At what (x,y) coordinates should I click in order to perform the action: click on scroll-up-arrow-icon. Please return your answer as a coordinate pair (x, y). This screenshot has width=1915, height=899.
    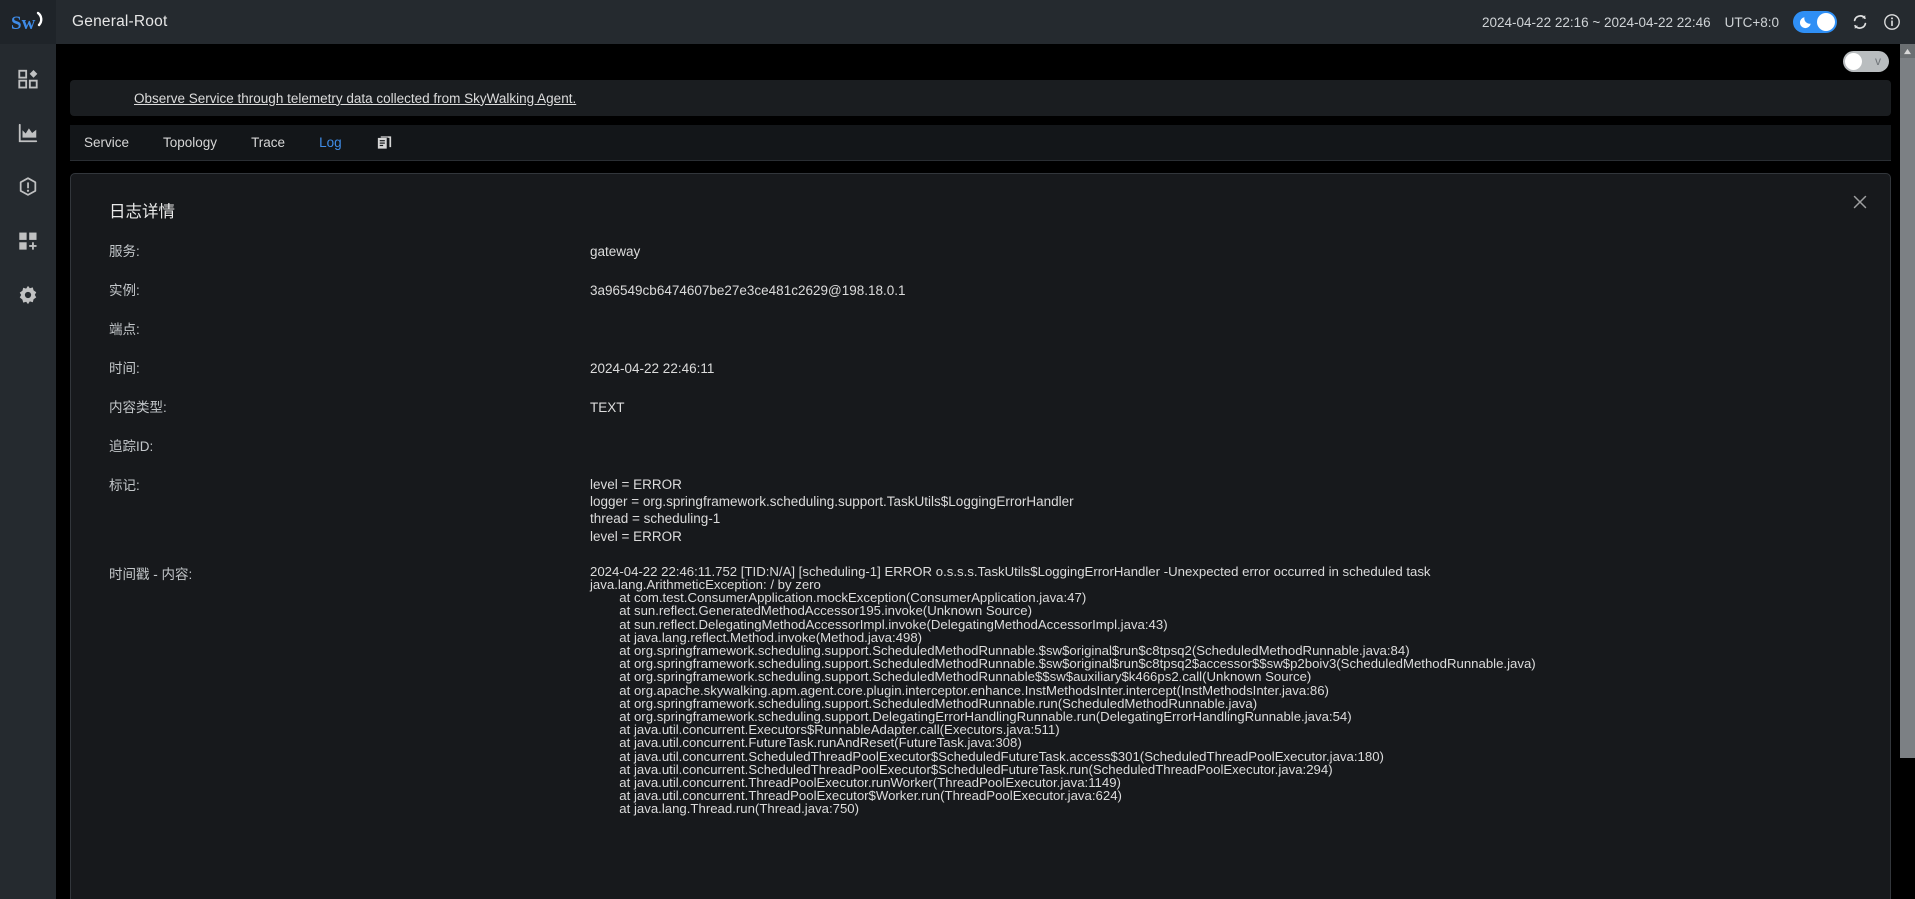
    Looking at the image, I should click on (1907, 51).